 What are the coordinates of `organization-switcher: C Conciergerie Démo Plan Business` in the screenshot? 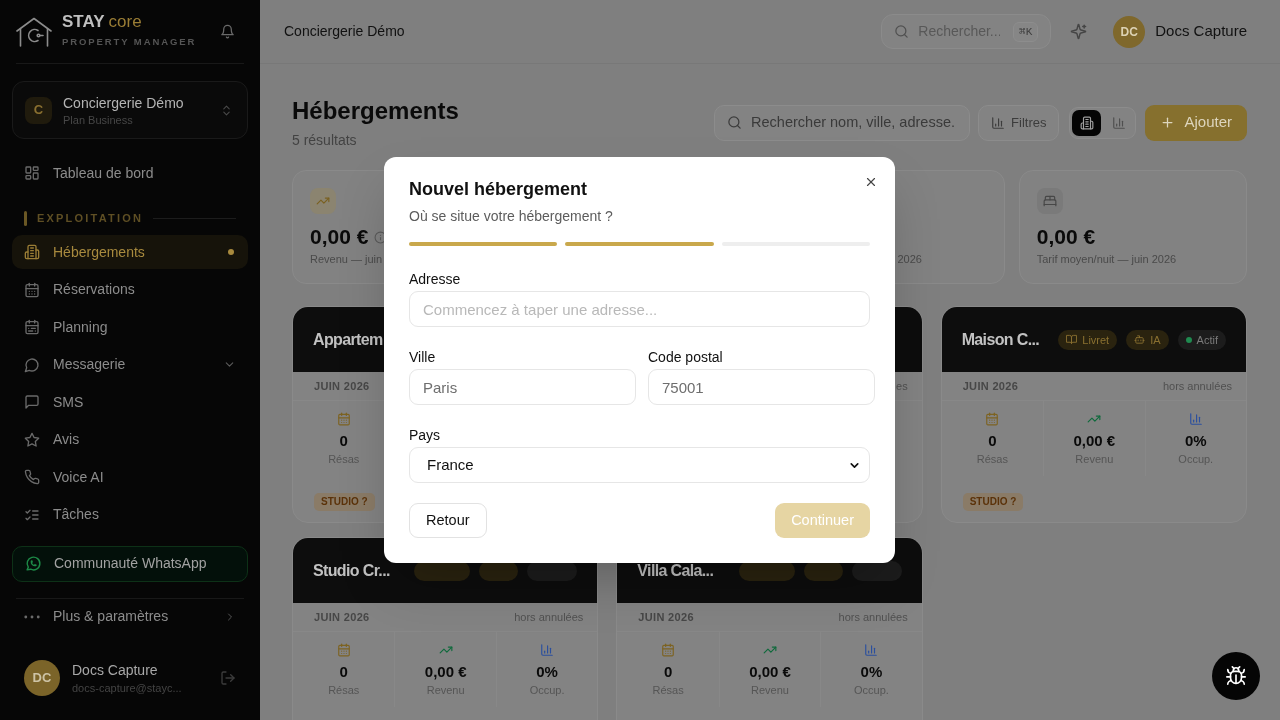 It's located at (130, 110).